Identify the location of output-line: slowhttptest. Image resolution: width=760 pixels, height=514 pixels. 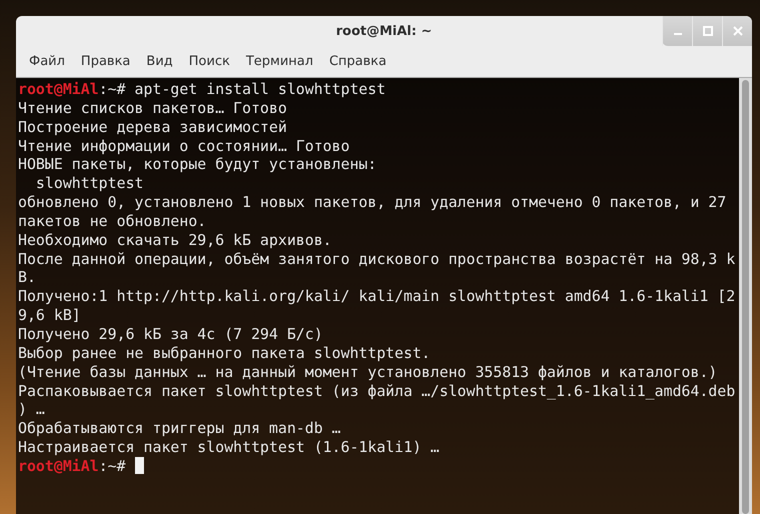
(89, 183).